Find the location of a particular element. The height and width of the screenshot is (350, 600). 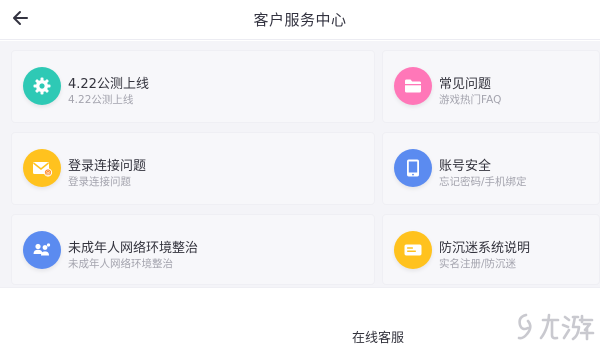

jiuyou-logo is located at coordinates (556, 327).